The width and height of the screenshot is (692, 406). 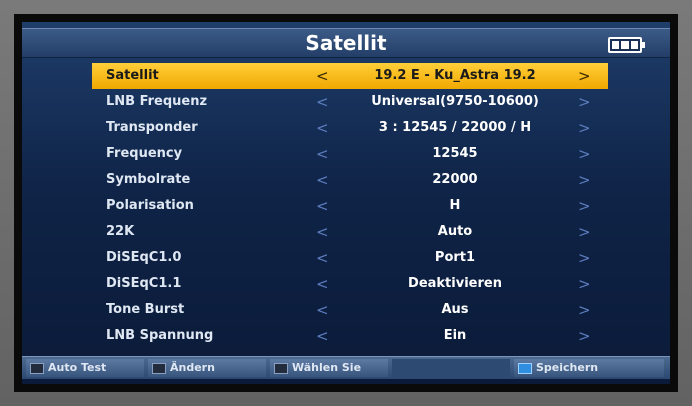 I want to click on footer-bar: Auto Test Ändern Wählen Sie Speichern, so click(x=346, y=367).